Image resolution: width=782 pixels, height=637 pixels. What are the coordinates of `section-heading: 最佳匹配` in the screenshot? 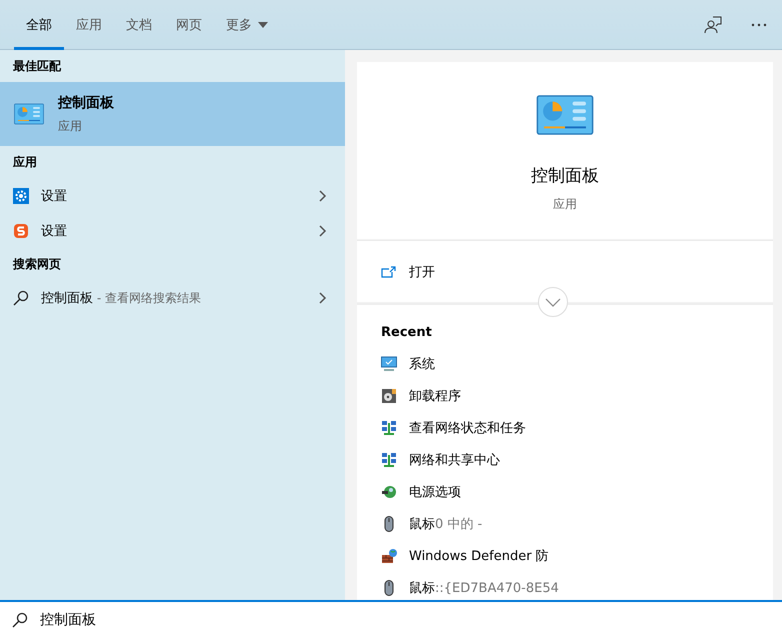 It's located at (37, 66).